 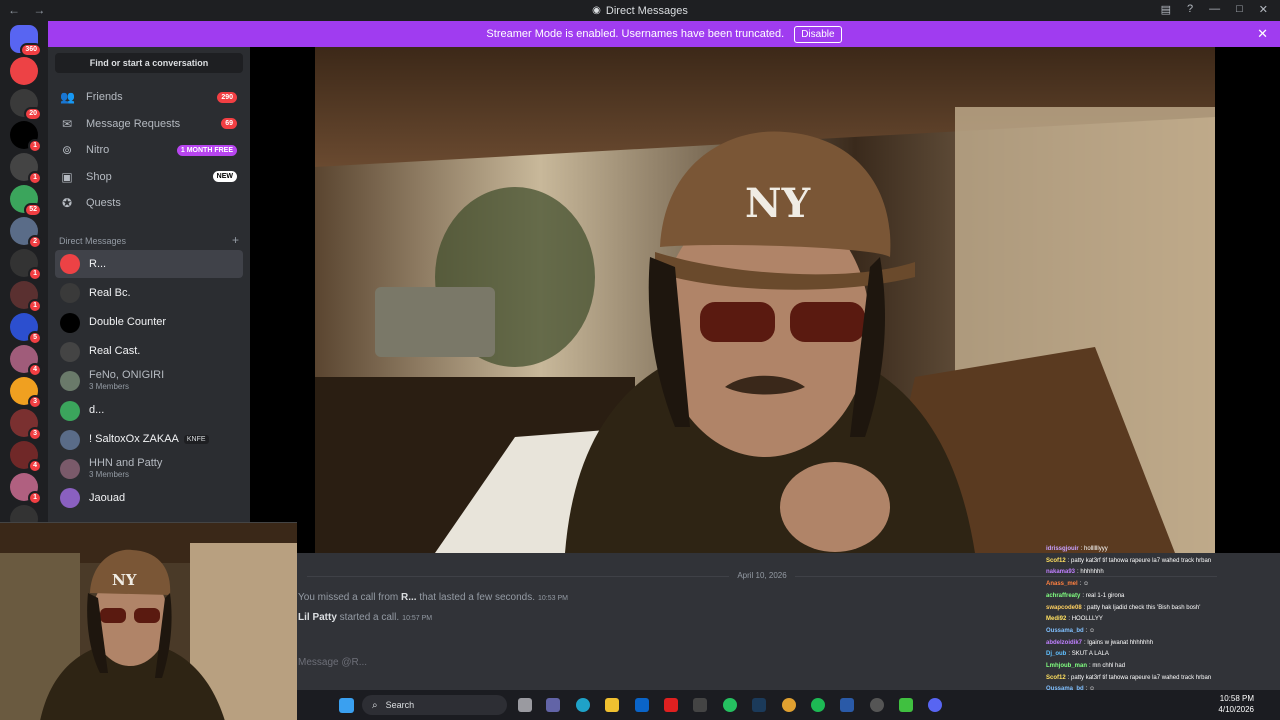 I want to click on dm-item: HHN and Patty 3 Members, so click(x=149, y=469).